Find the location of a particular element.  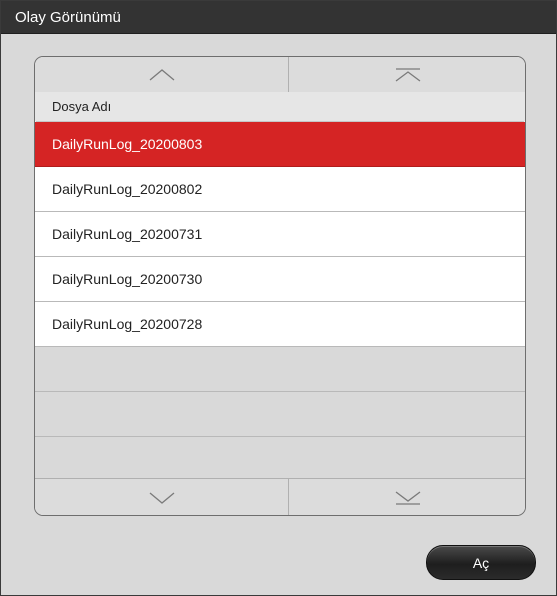

column-header-filename: Dosya Adı is located at coordinates (82, 106).